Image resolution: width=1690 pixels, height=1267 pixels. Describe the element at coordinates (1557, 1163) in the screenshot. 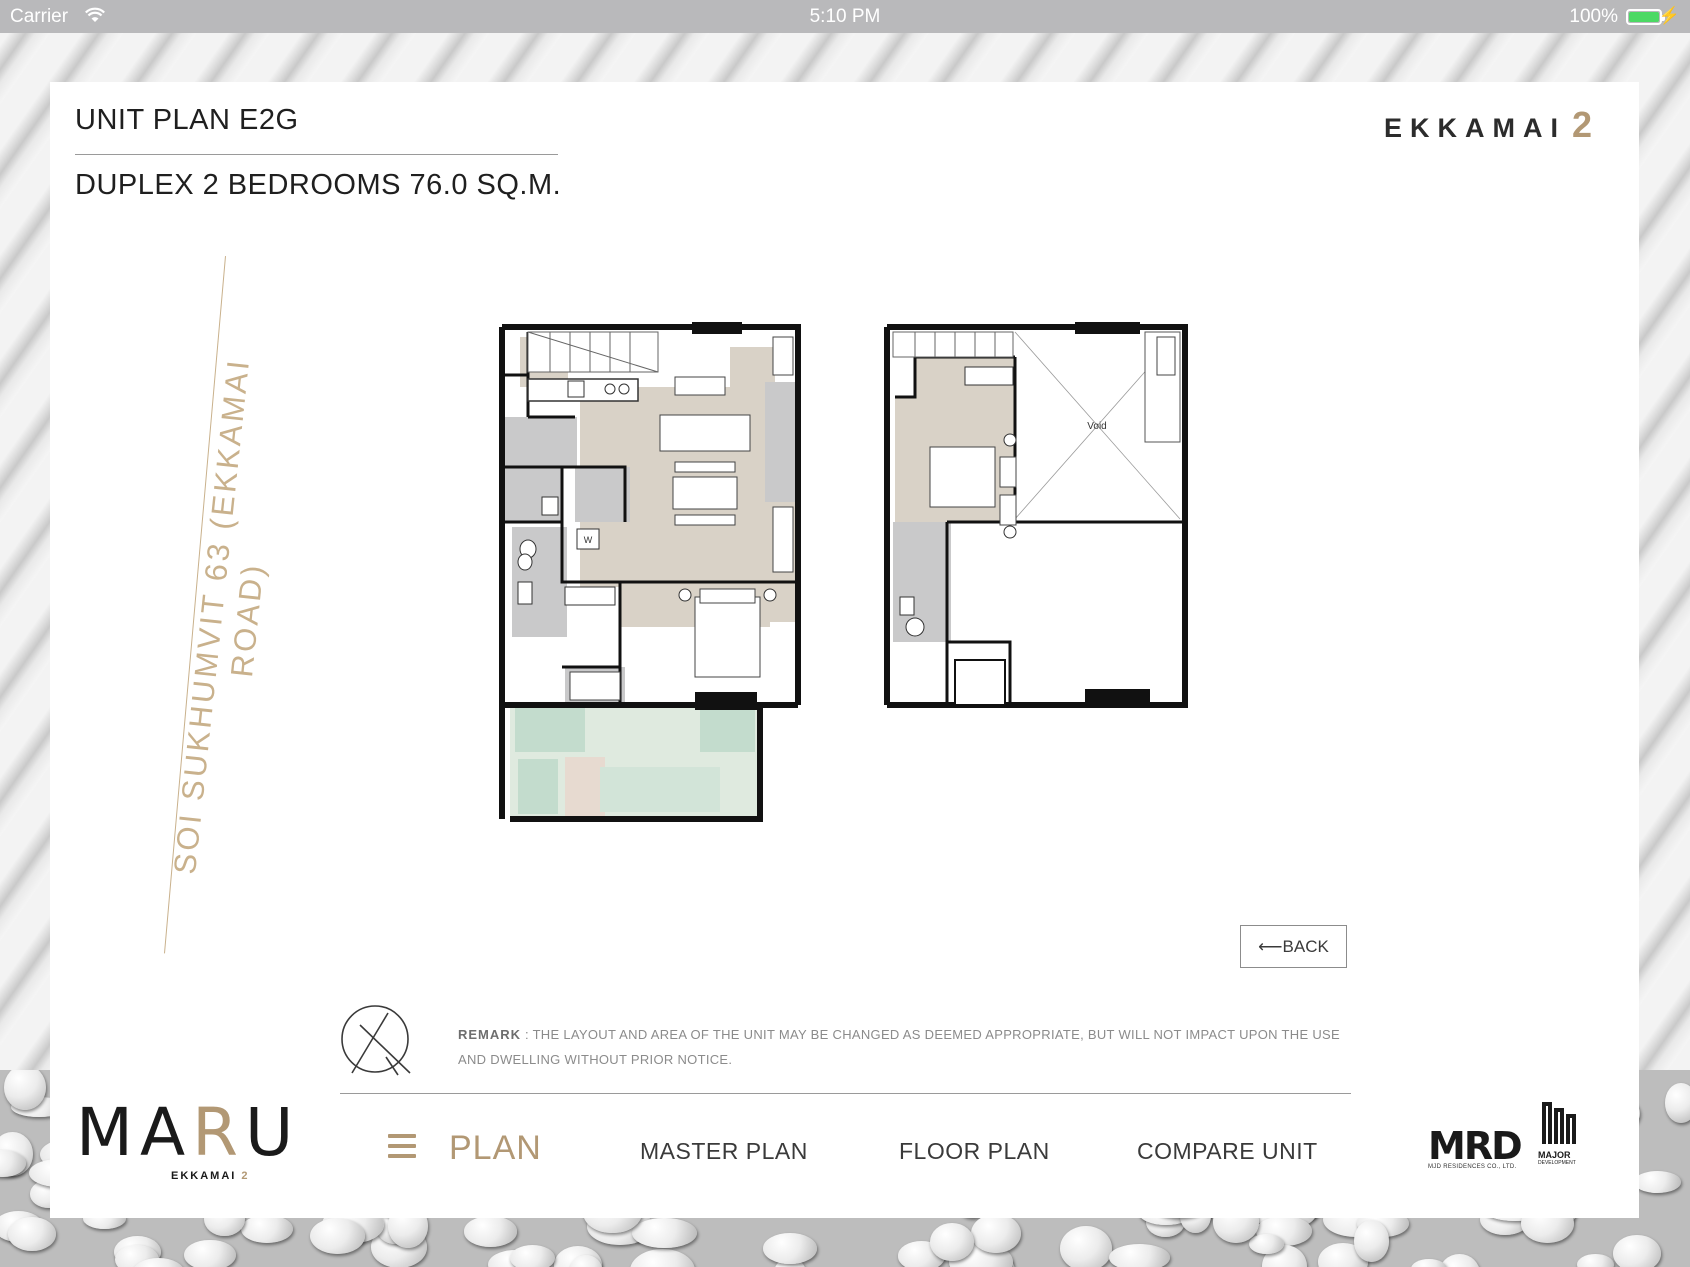

I see `major-logo-sub: DEVELOPMENT` at that location.